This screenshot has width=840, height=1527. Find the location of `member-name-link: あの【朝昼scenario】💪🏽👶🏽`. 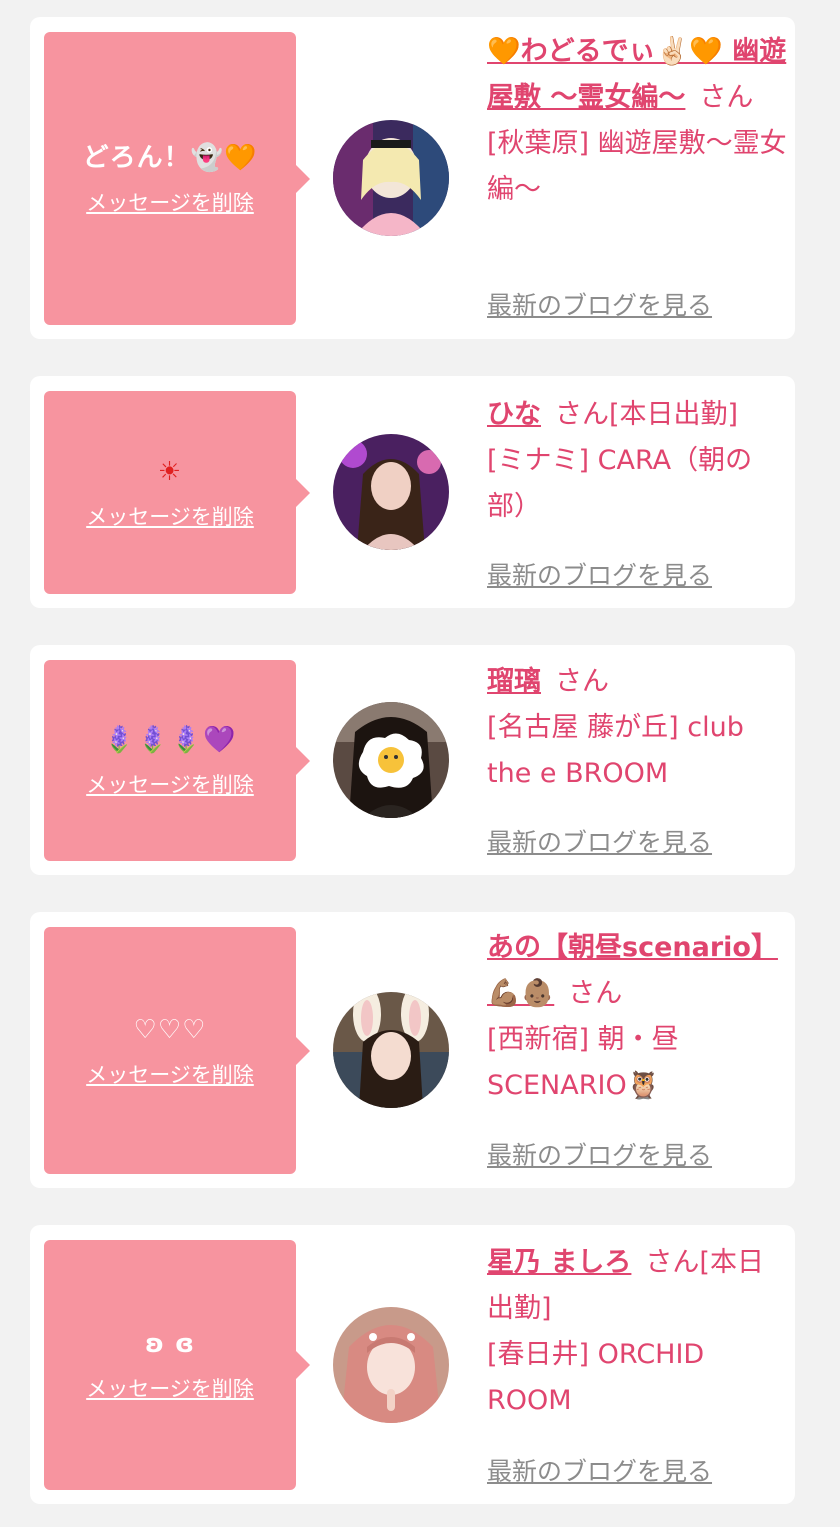

member-name-link: あの【朝昼scenario】💪🏽👶🏽 is located at coordinates (632, 970).